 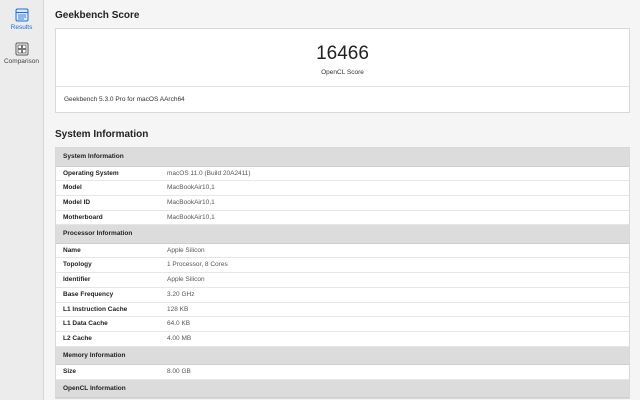 What do you see at coordinates (342, 266) in the screenshot?
I see `table-row: Topology 1 Processor, 8 Cores` at bounding box center [342, 266].